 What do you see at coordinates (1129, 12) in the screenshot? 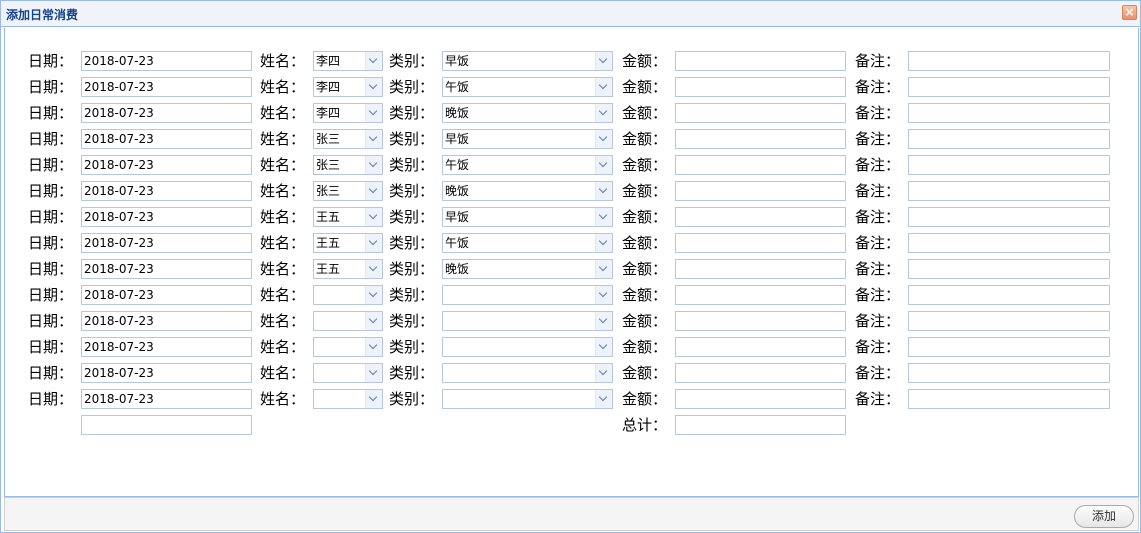
I see `close-icon: ×` at bounding box center [1129, 12].